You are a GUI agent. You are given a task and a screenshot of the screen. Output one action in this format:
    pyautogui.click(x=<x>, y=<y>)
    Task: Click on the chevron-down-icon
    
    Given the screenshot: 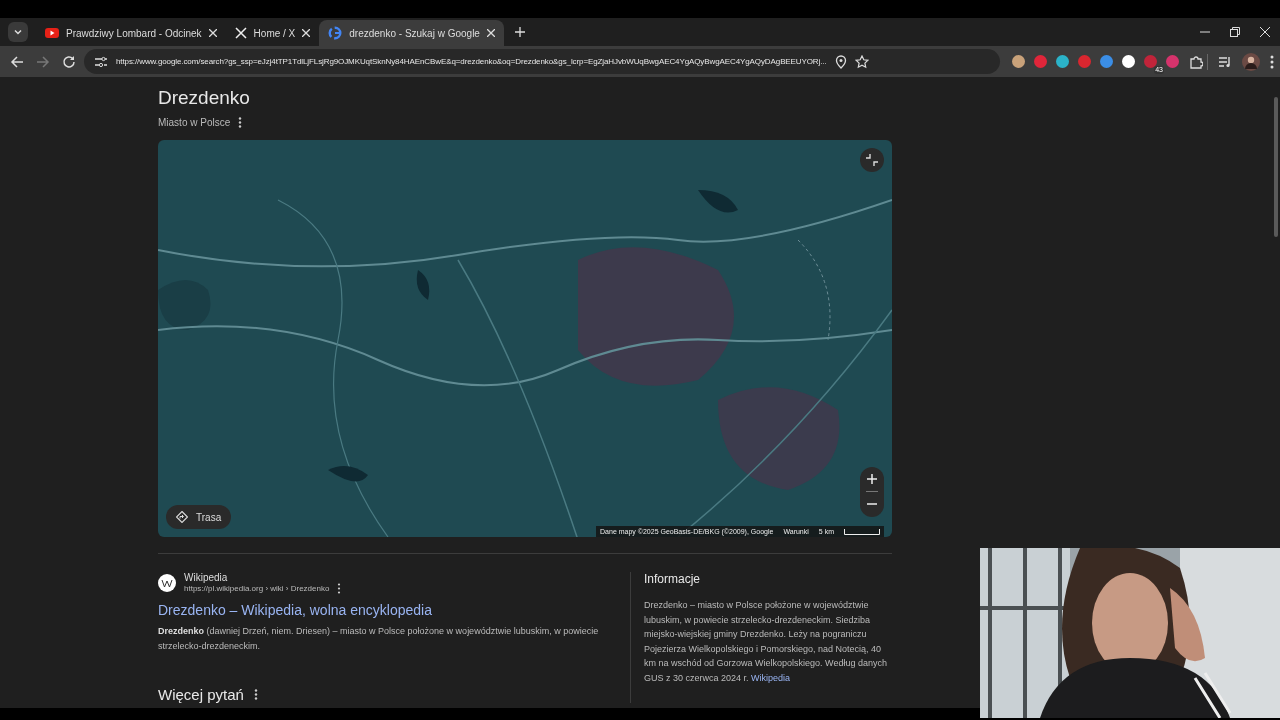 What is the action you would take?
    pyautogui.click(x=18, y=32)
    